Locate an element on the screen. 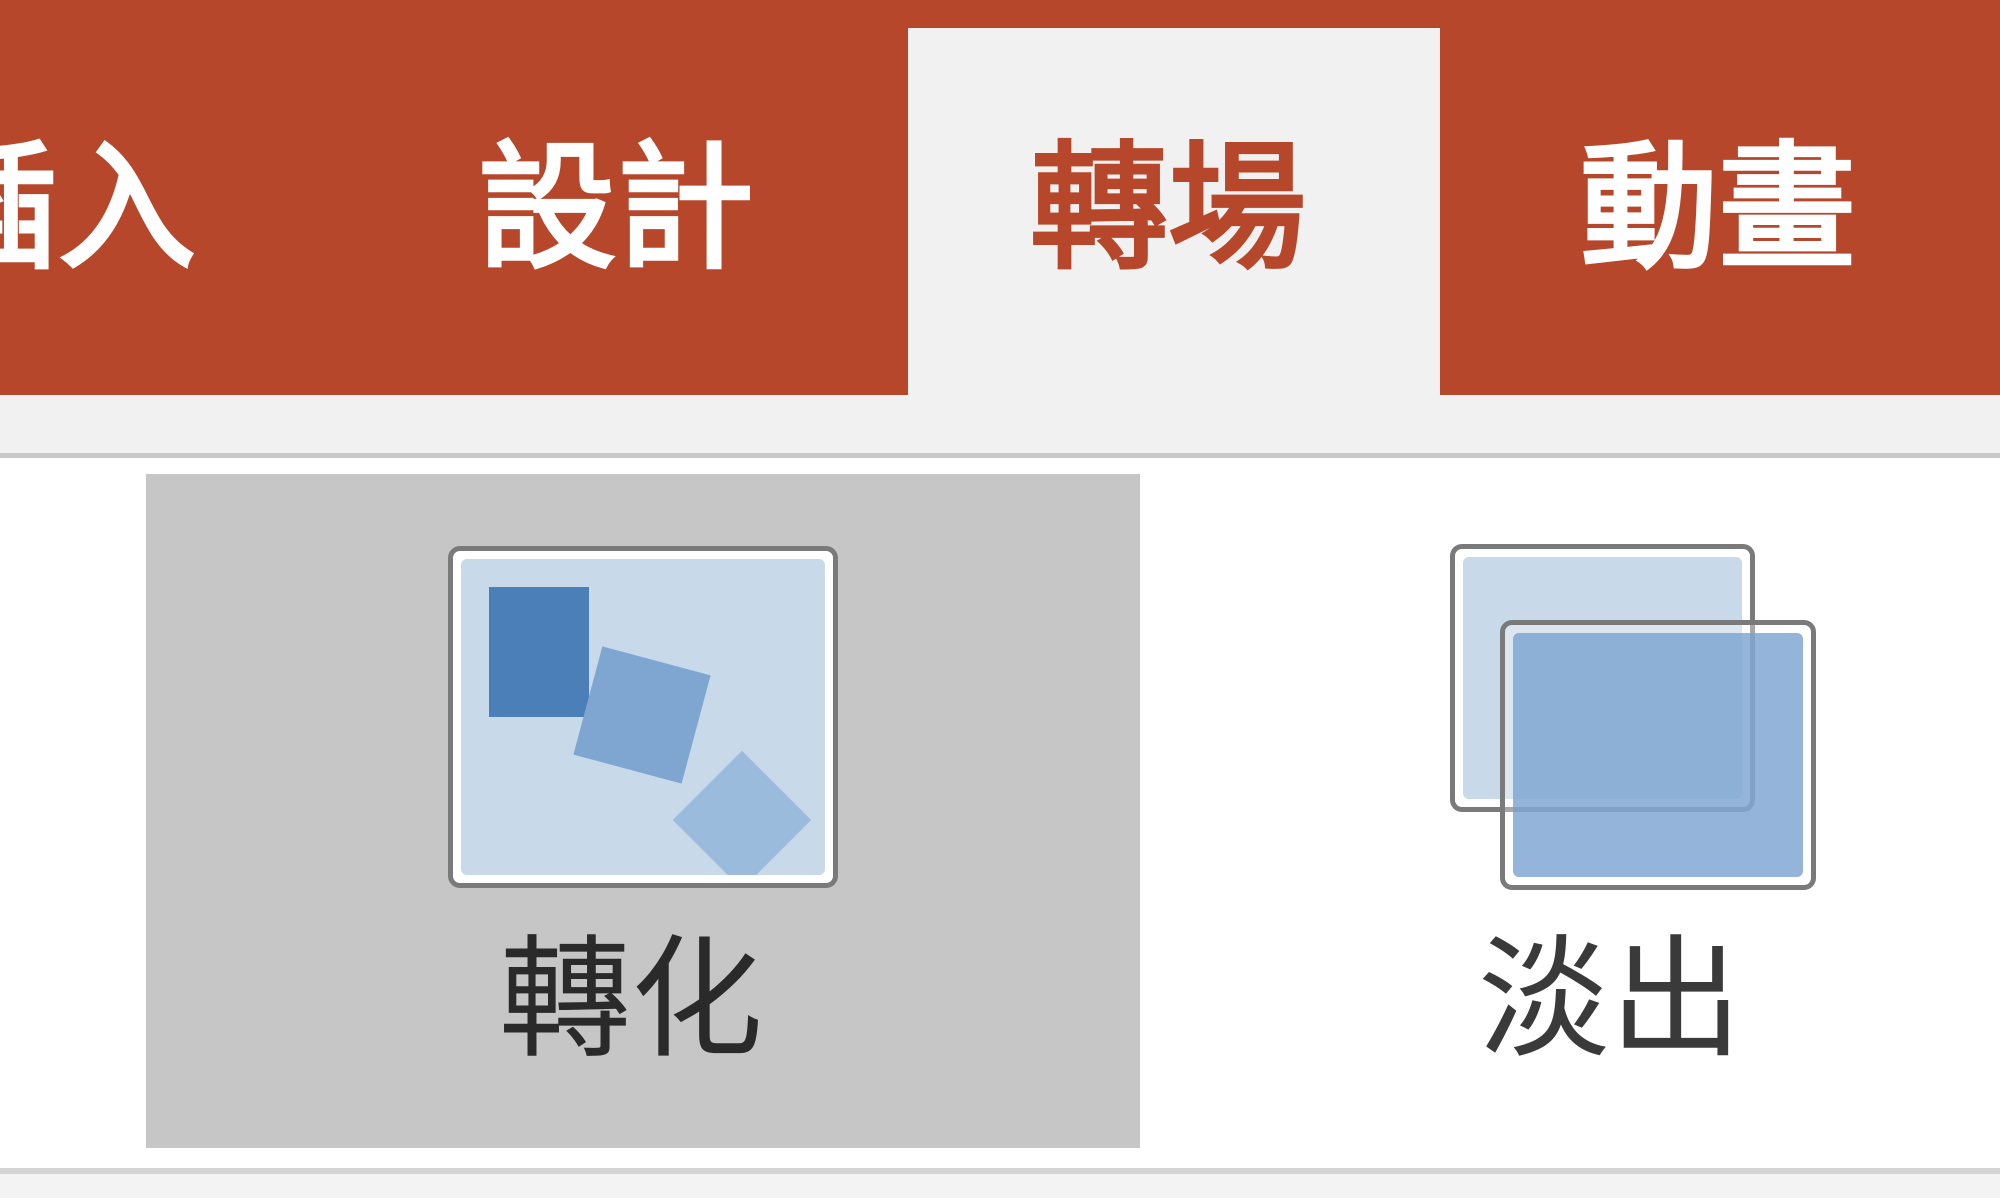  ribbon-strip is located at coordinates (1000, 424).